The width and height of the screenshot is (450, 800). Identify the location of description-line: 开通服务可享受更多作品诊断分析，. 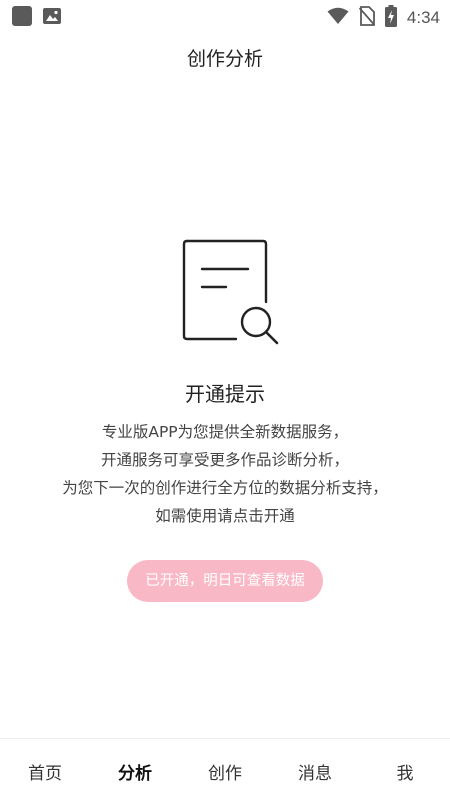
(224, 460).